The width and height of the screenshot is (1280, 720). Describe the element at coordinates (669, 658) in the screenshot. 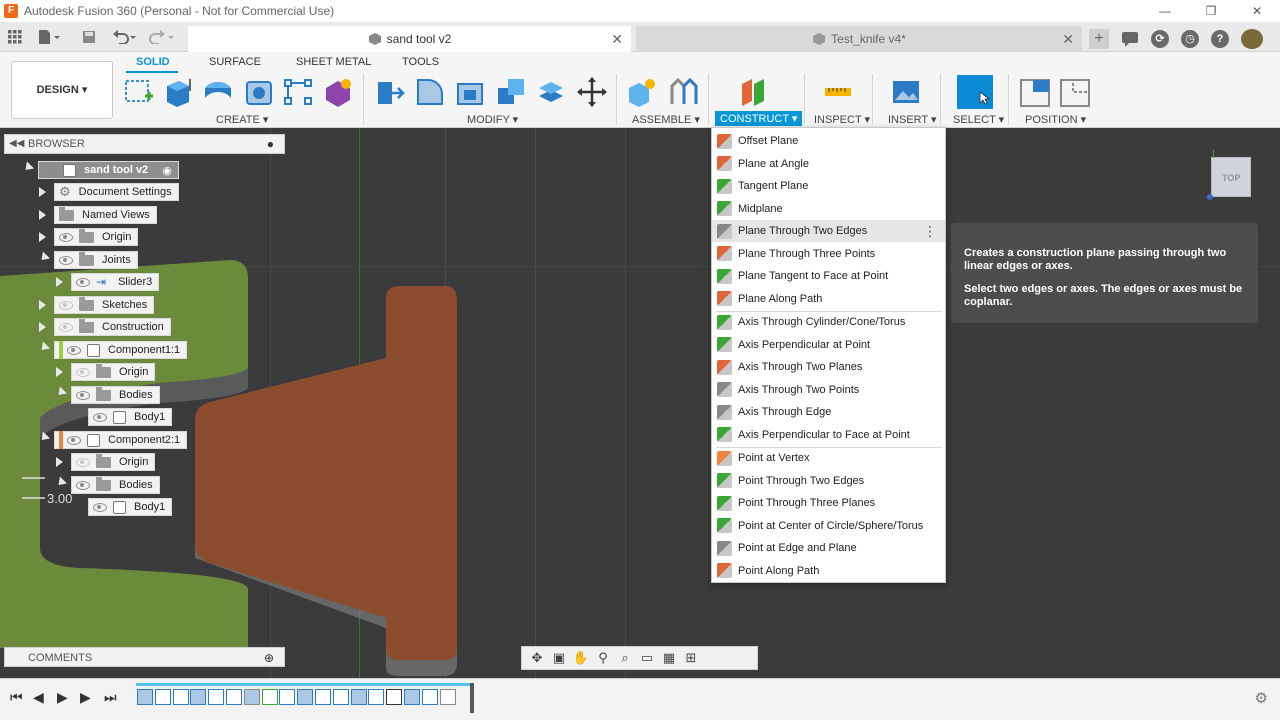

I see `grid-settings-icon: ▦` at that location.